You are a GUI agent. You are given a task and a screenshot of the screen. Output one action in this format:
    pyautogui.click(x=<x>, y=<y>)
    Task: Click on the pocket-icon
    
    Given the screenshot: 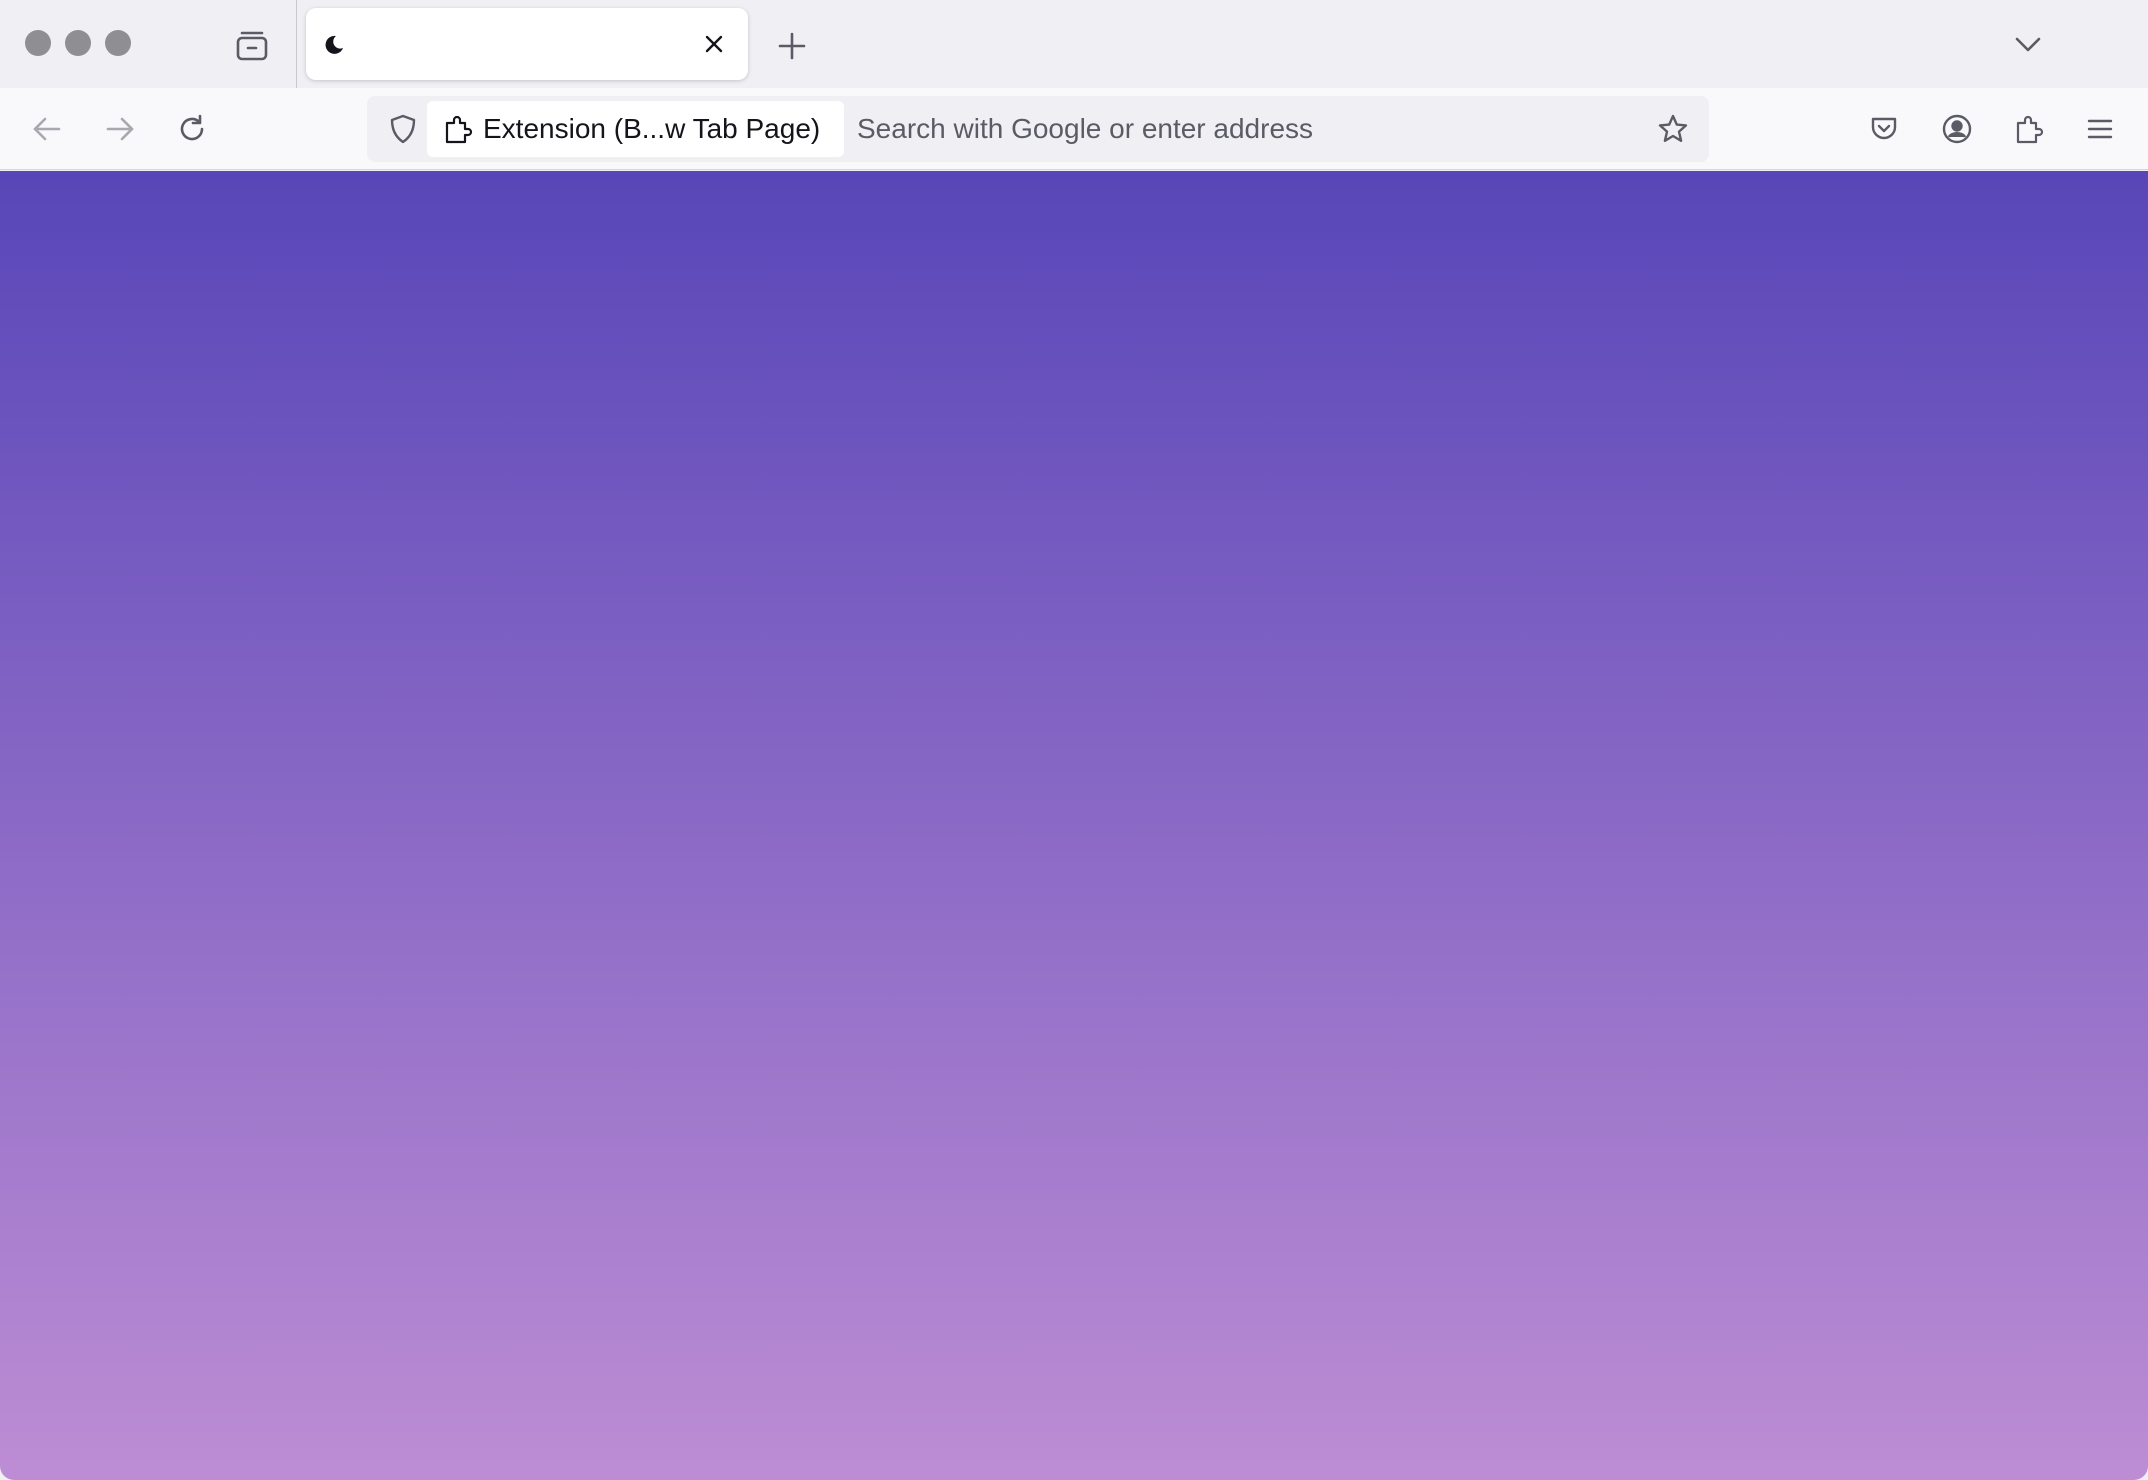 What is the action you would take?
    pyautogui.click(x=1884, y=128)
    